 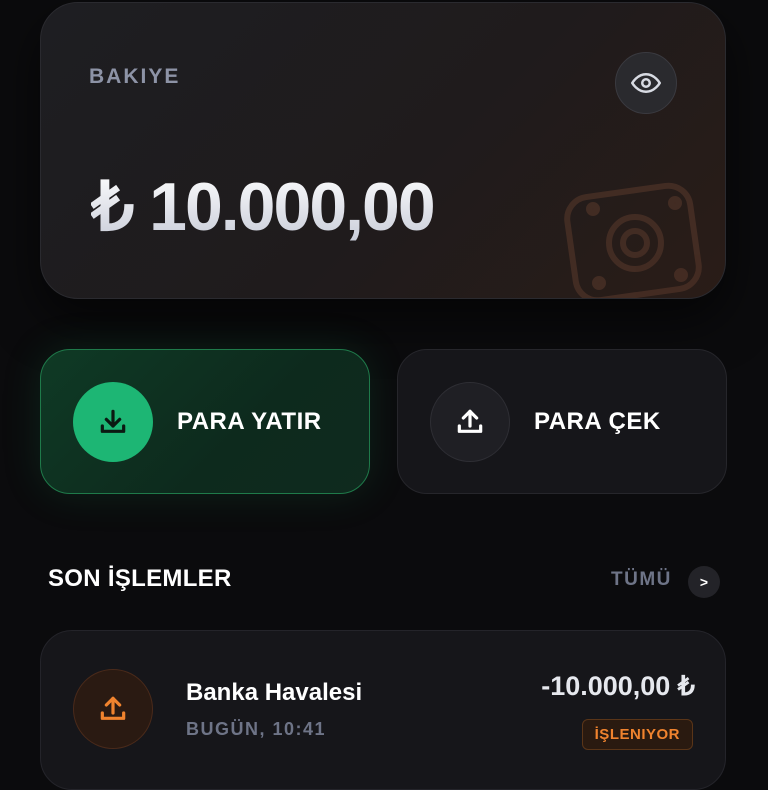 I want to click on toggle-balance-visibility-button, so click(x=646, y=83).